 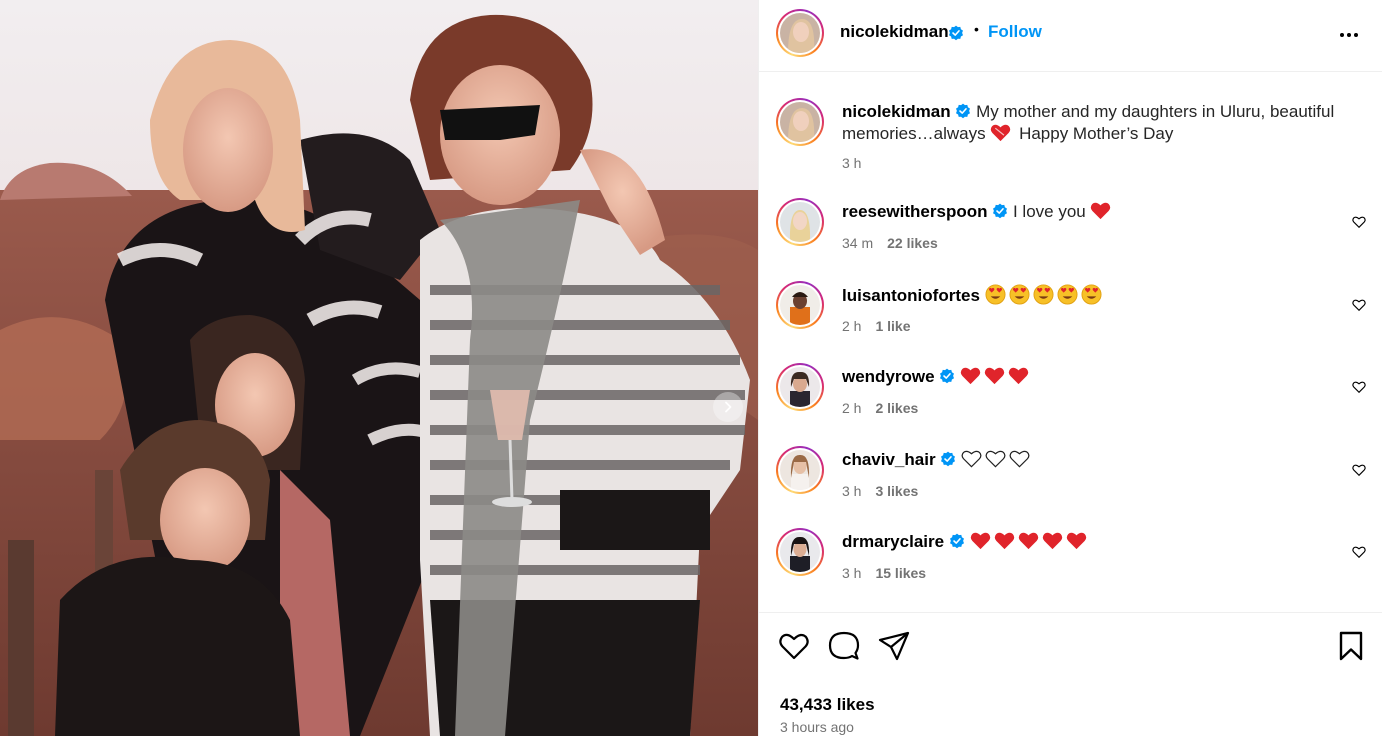 I want to click on comment-text: luisantoniofortes, so click(x=1102, y=295).